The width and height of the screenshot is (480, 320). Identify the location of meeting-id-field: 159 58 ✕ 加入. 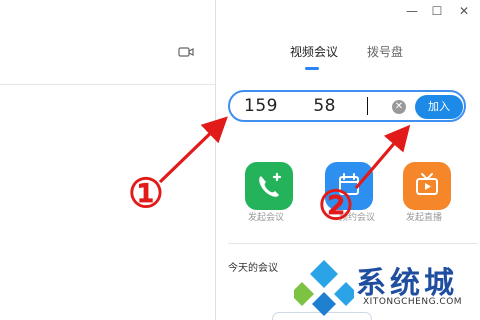
(347, 106).